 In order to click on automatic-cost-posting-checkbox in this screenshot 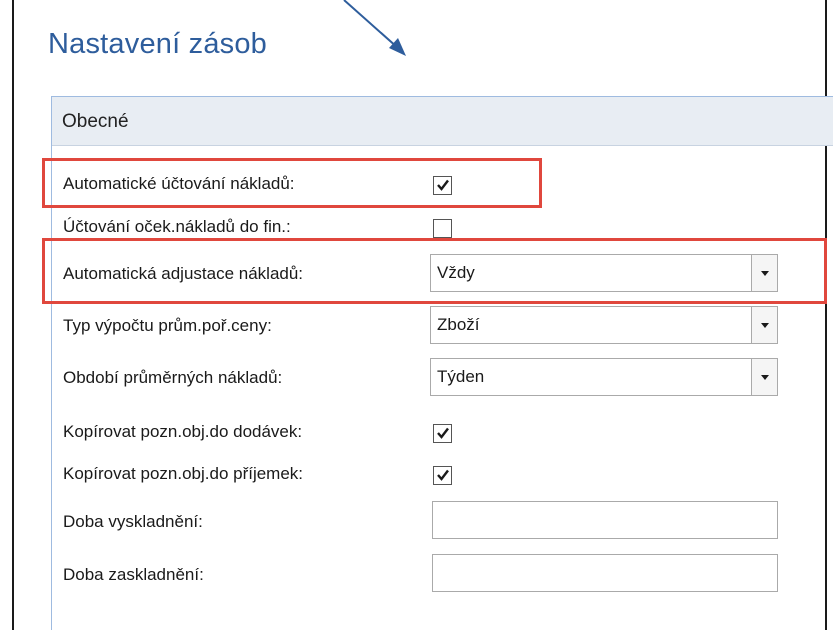, I will do `click(442, 185)`.